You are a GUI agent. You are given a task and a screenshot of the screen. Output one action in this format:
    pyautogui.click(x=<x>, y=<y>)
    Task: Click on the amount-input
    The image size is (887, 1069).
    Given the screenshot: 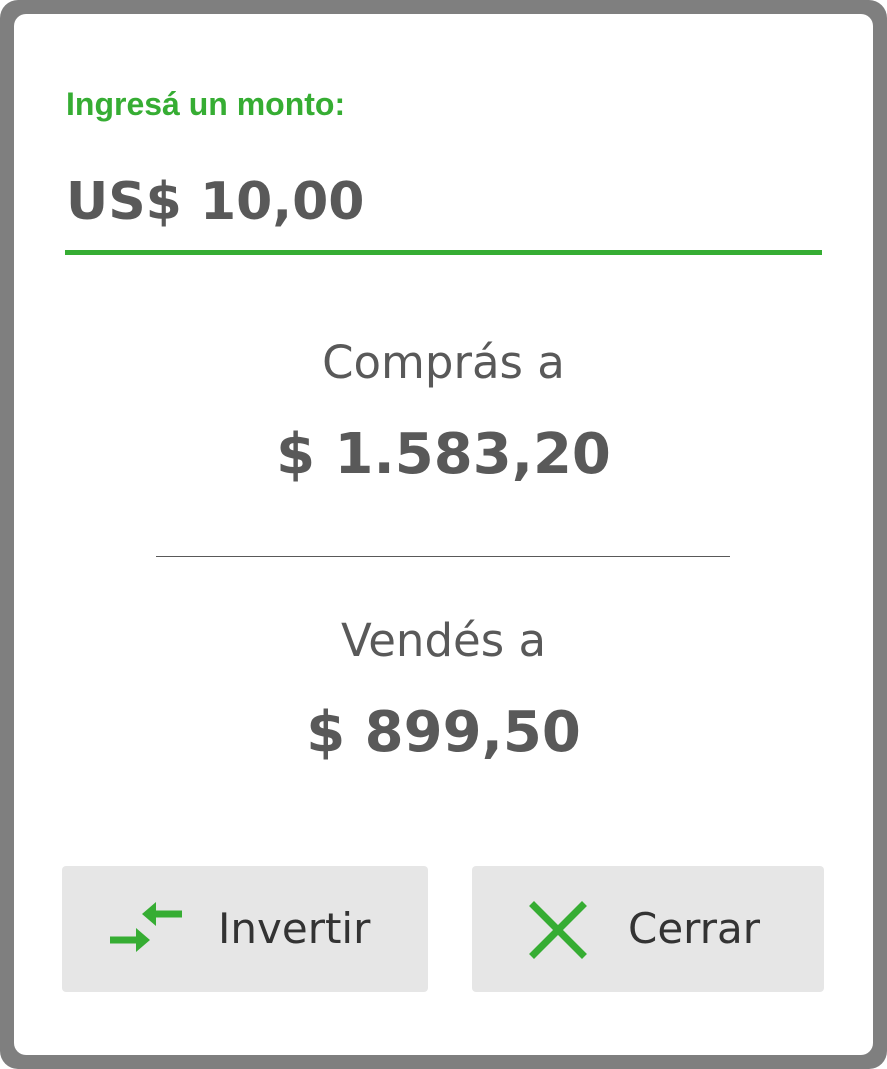 What is the action you would take?
    pyautogui.click(x=443, y=202)
    